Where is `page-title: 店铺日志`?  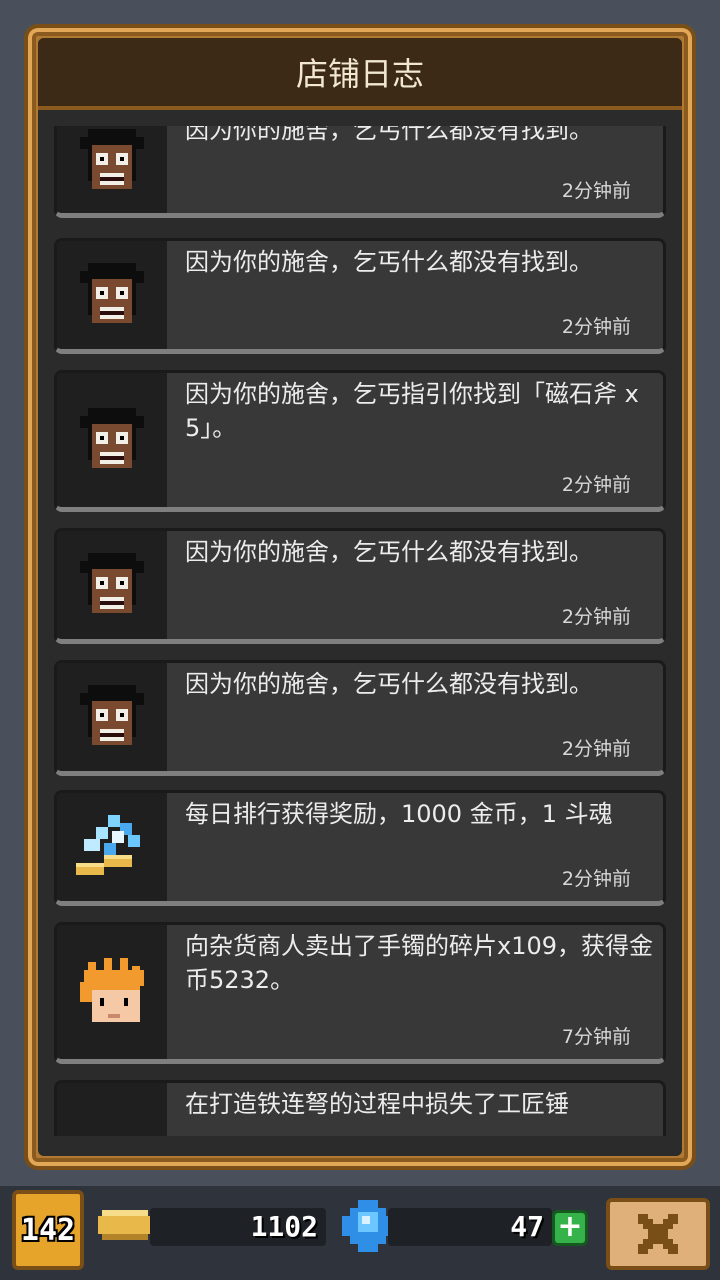
page-title: 店铺日志 is located at coordinates (359, 74).